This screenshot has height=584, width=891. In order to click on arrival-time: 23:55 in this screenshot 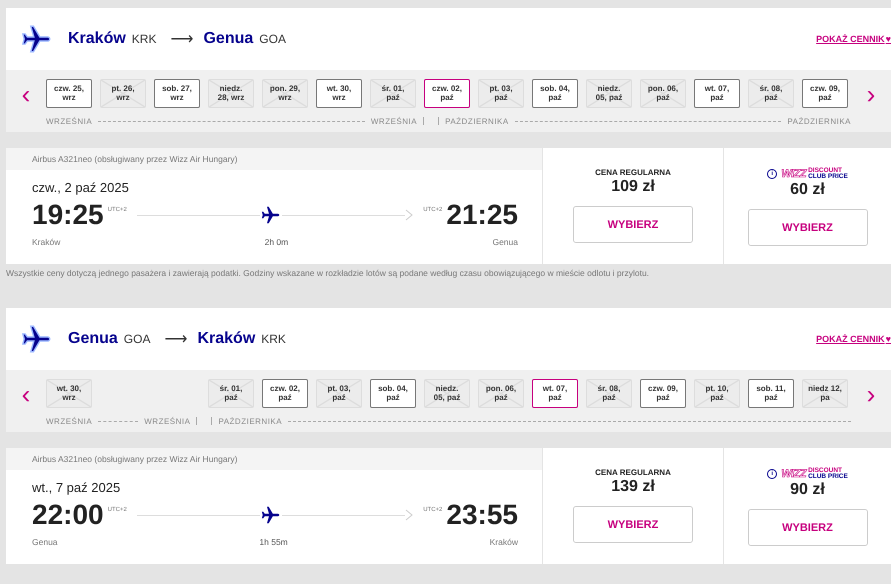, I will do `click(482, 515)`.